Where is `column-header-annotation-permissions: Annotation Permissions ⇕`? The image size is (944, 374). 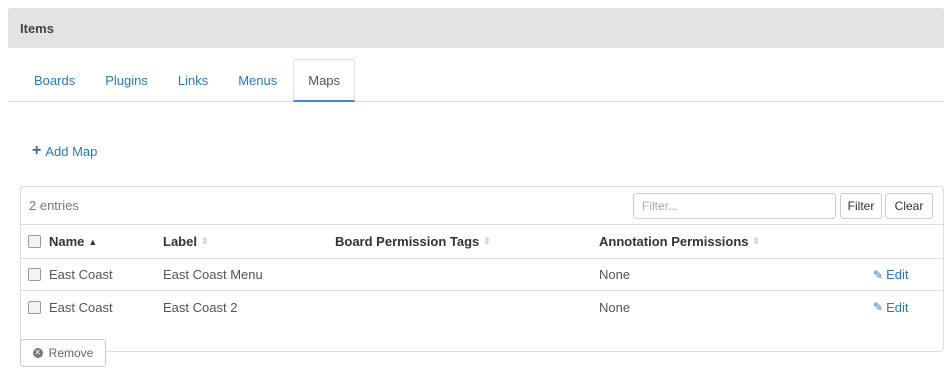
column-header-annotation-permissions: Annotation Permissions ⇕ is located at coordinates (679, 241).